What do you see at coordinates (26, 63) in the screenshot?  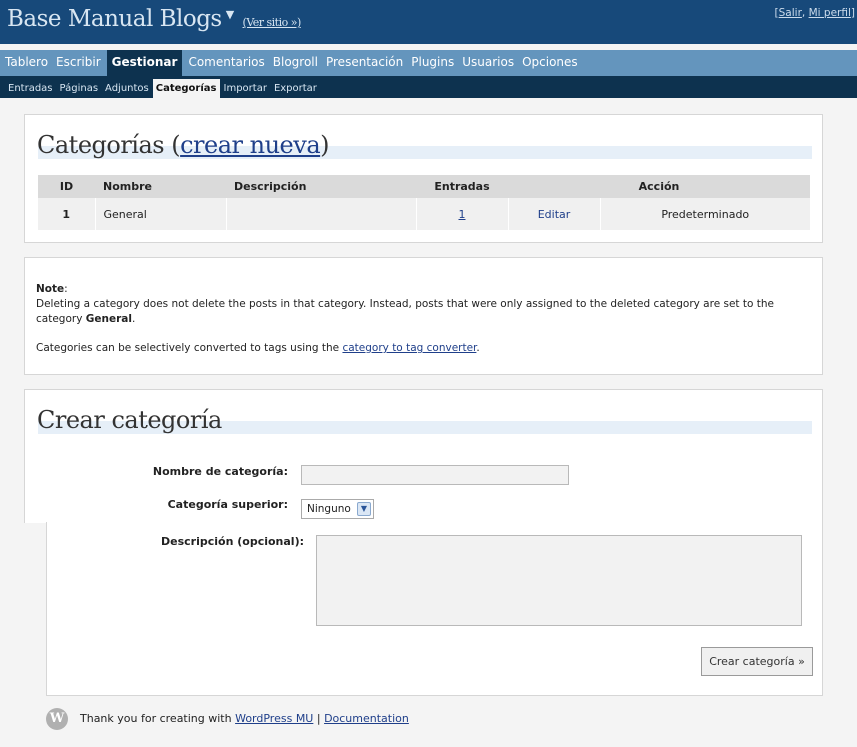 I see `nav-item-dashboard: Tablero` at bounding box center [26, 63].